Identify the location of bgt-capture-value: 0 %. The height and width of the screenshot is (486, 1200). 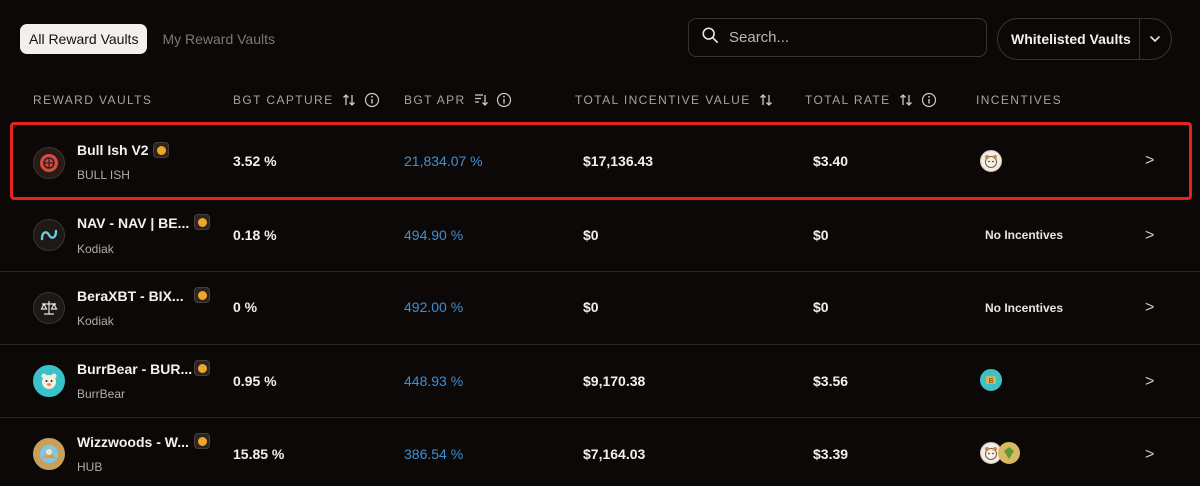
(245, 307).